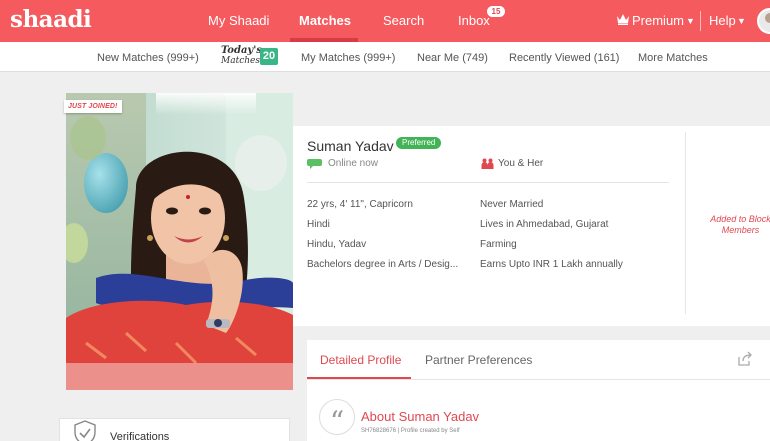 This screenshot has height=441, width=770. I want to click on user-avatar, so click(763, 21).